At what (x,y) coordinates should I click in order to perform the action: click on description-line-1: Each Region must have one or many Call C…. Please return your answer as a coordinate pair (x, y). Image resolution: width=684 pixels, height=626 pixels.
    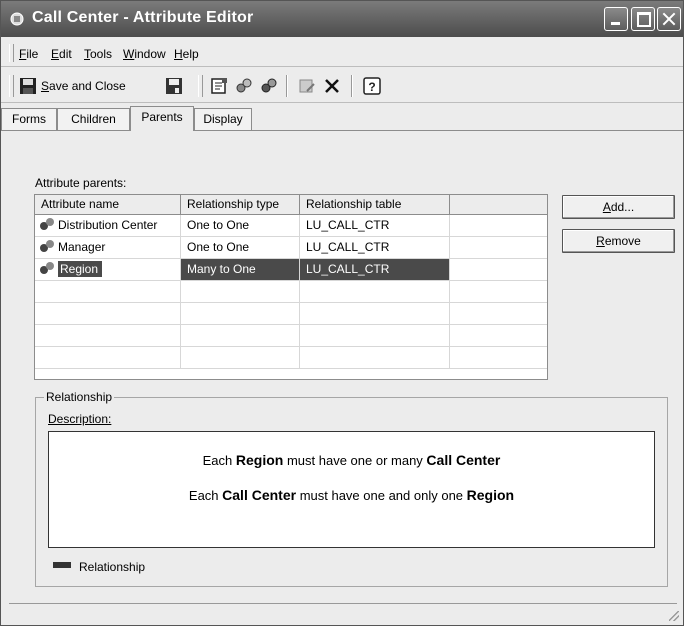
    Looking at the image, I should click on (351, 460).